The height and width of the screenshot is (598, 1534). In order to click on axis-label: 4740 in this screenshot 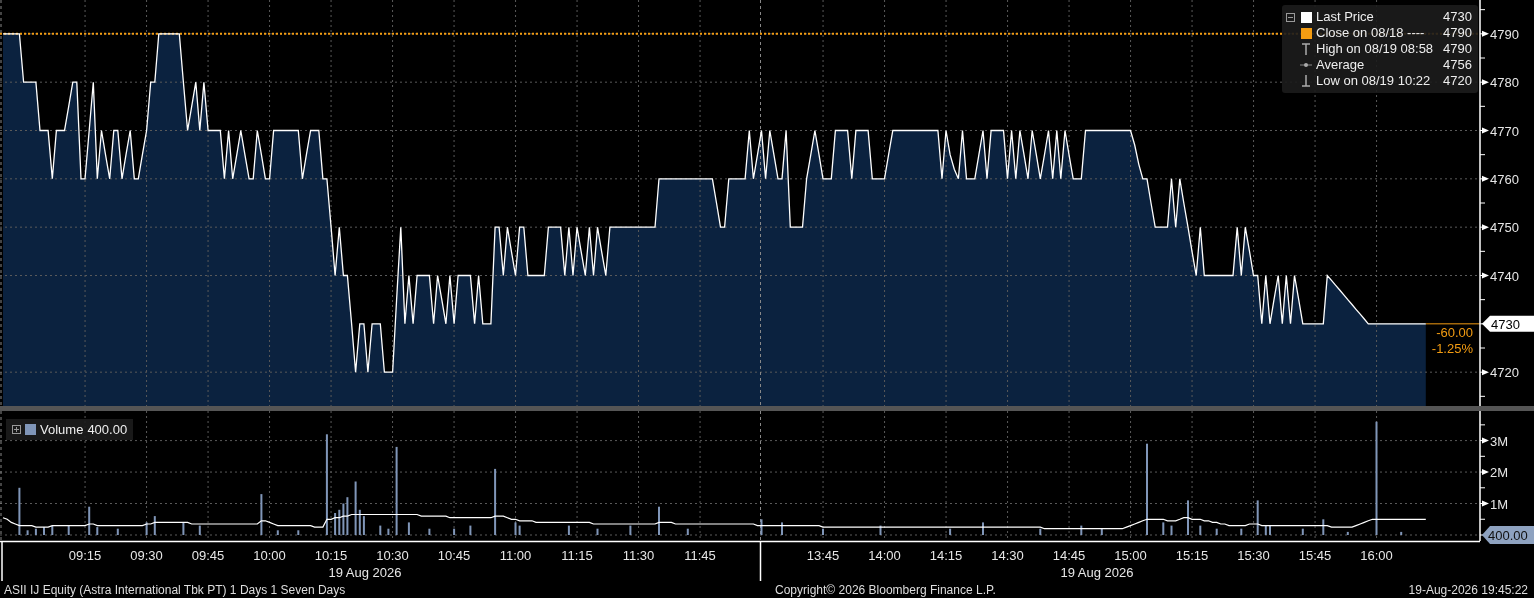, I will do `click(1504, 276)`.